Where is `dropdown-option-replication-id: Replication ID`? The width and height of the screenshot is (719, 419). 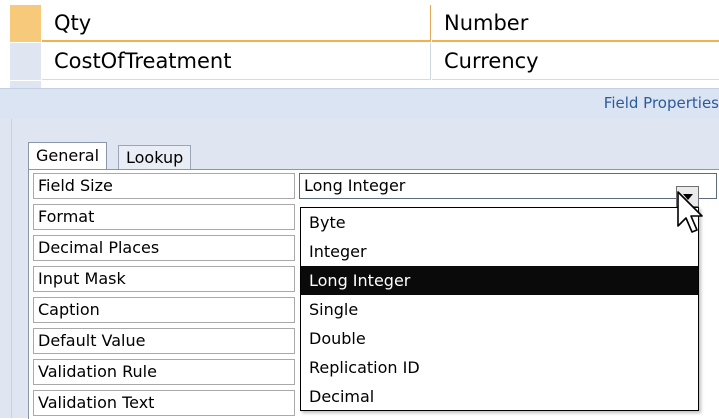
dropdown-option-replication-id: Replication ID is located at coordinates (499, 367).